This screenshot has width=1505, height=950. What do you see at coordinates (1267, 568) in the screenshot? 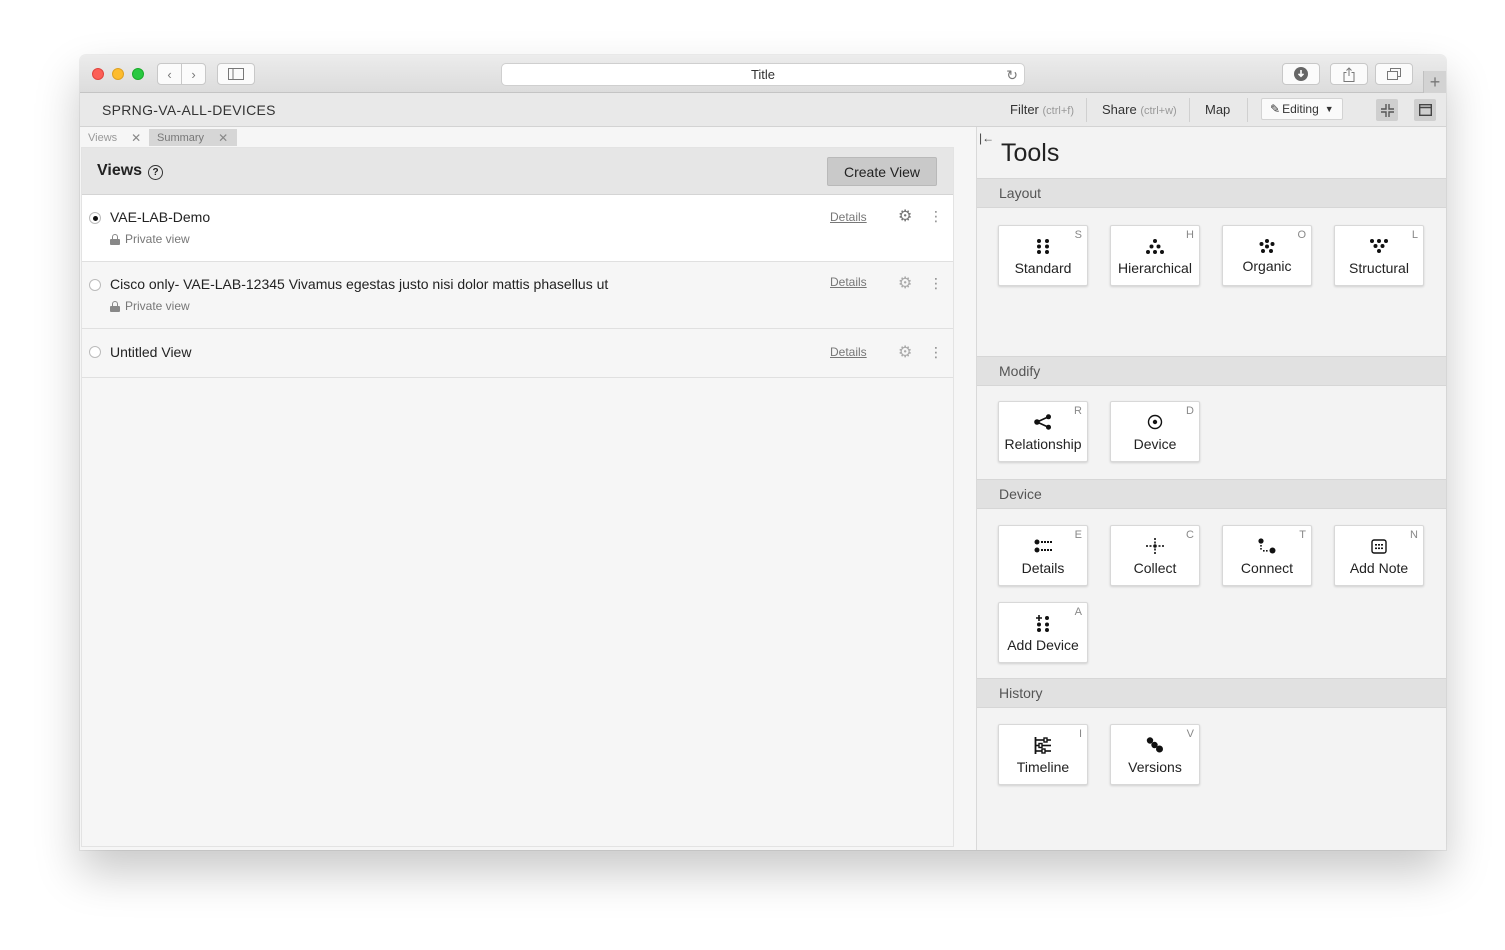
I see `tool-label: Connect` at bounding box center [1267, 568].